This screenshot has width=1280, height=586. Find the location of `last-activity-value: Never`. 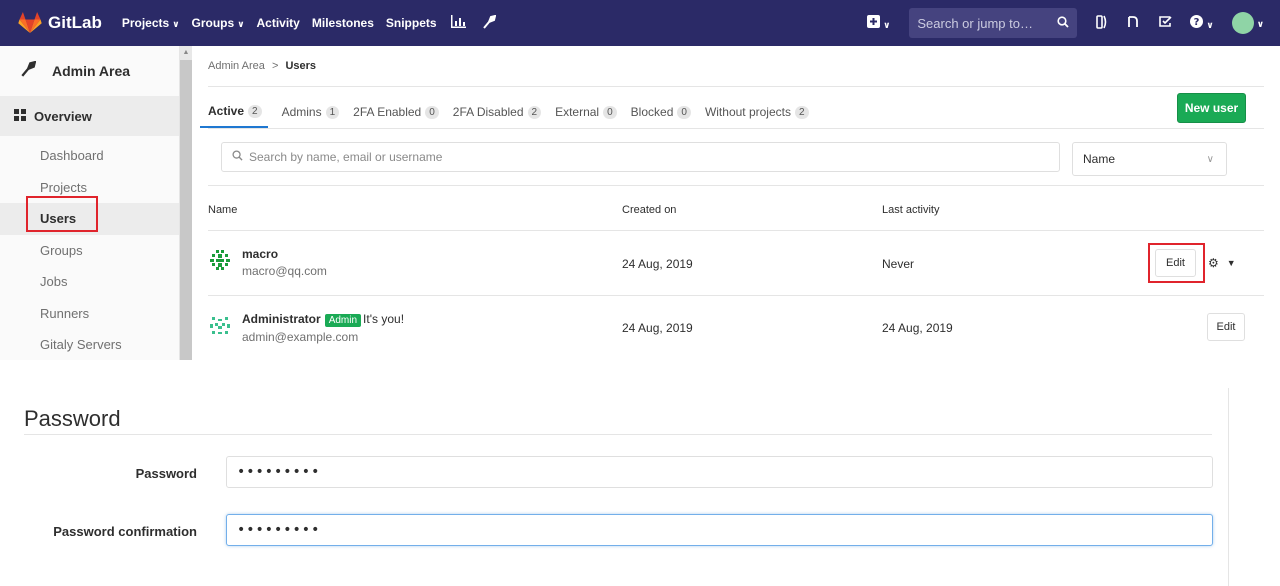

last-activity-value: Never is located at coordinates (898, 264).